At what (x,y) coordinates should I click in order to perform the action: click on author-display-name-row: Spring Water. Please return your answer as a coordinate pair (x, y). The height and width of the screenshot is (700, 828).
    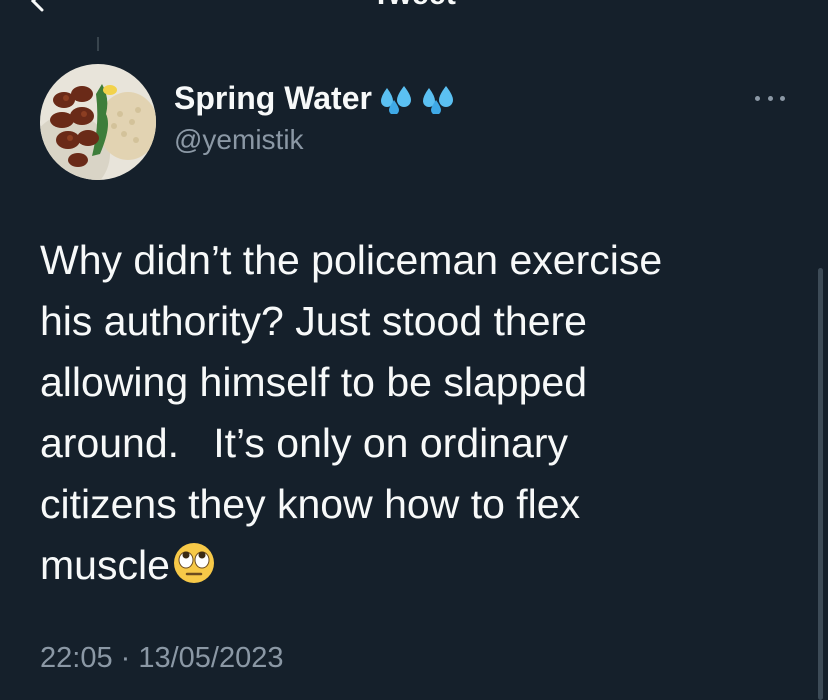
    Looking at the image, I should click on (315, 98).